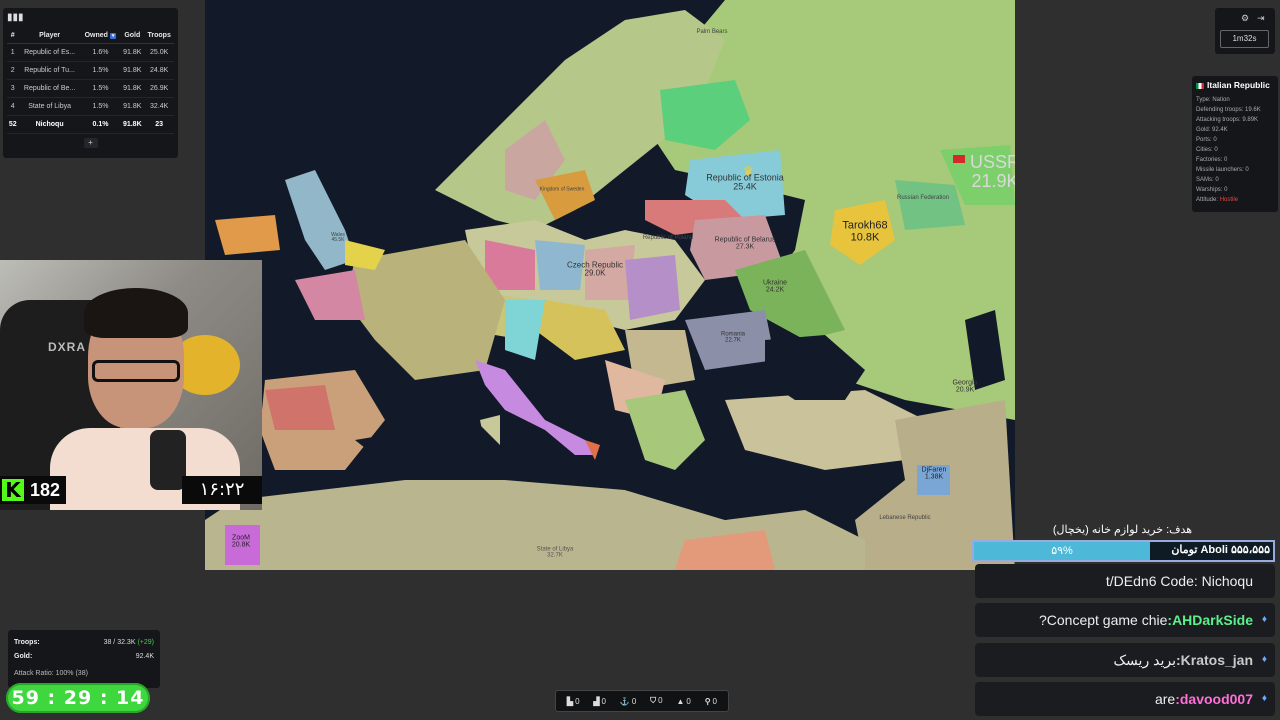  I want to click on nation-troops: 20.9K, so click(965, 390).